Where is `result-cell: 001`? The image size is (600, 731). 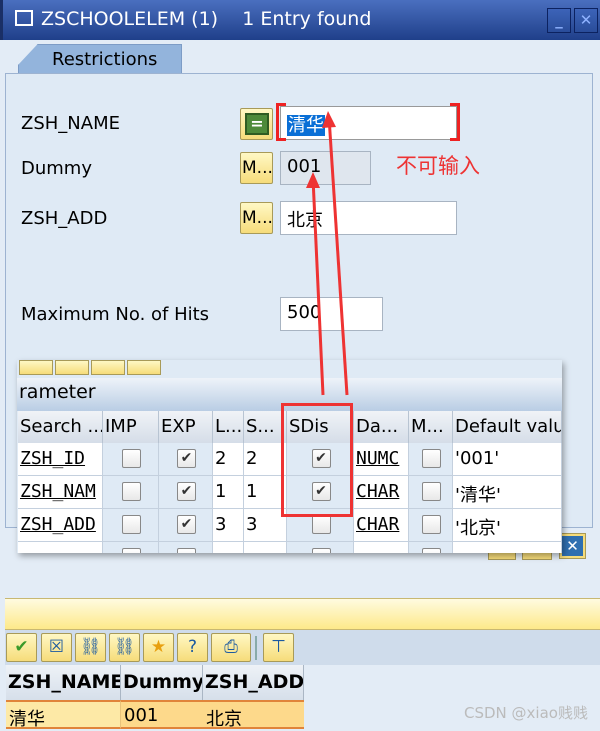 result-cell: 001 is located at coordinates (162, 714).